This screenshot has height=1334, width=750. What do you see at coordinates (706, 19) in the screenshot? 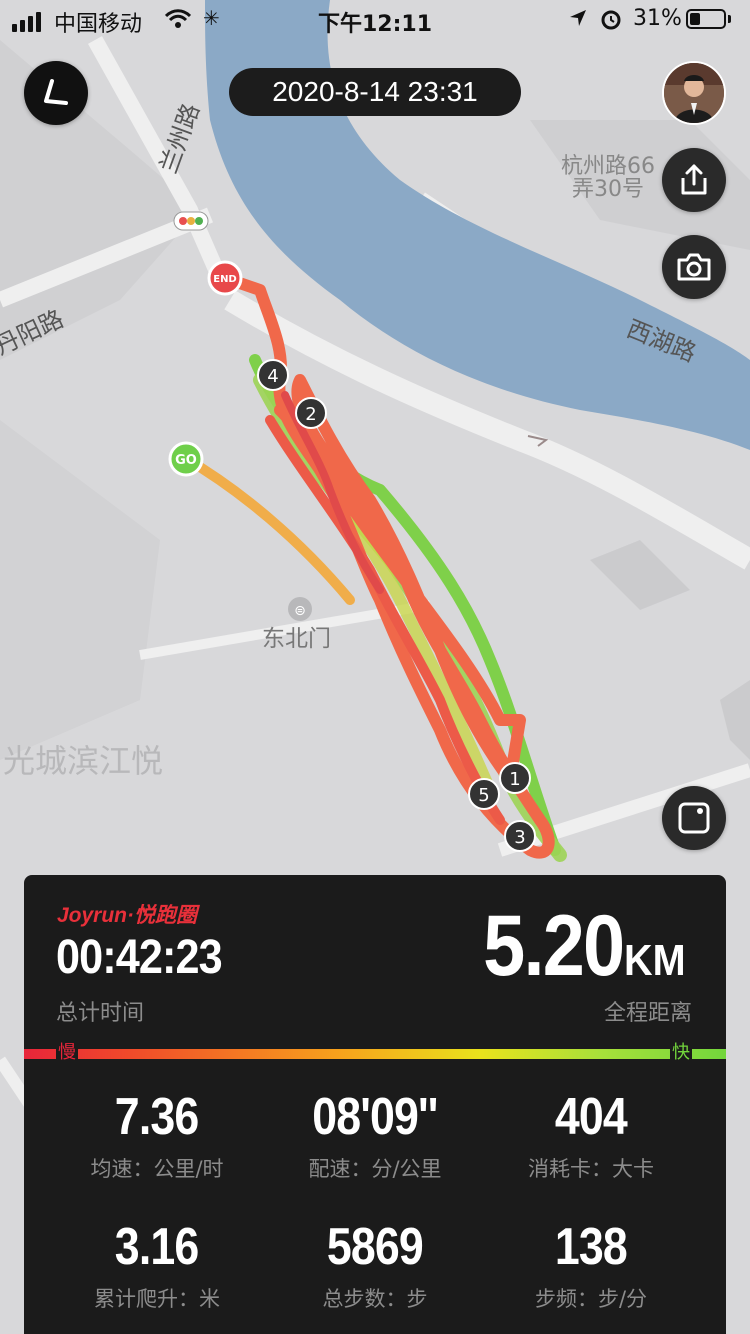
I see `battery-icon` at bounding box center [706, 19].